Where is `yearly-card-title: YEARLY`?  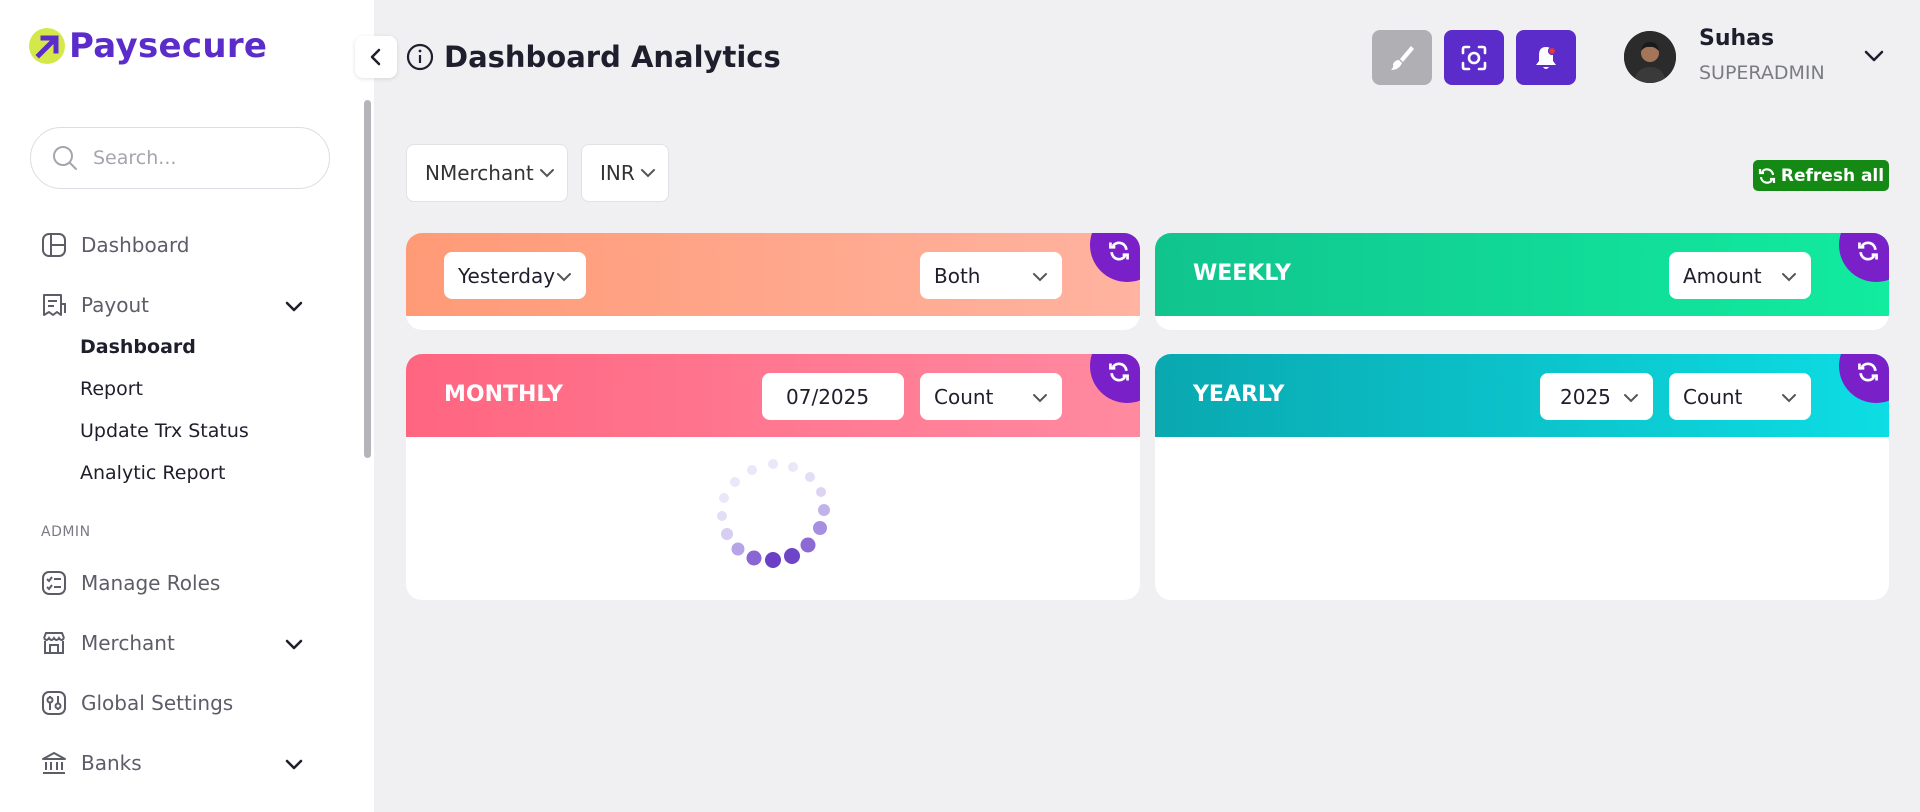 yearly-card-title: YEARLY is located at coordinates (1239, 394).